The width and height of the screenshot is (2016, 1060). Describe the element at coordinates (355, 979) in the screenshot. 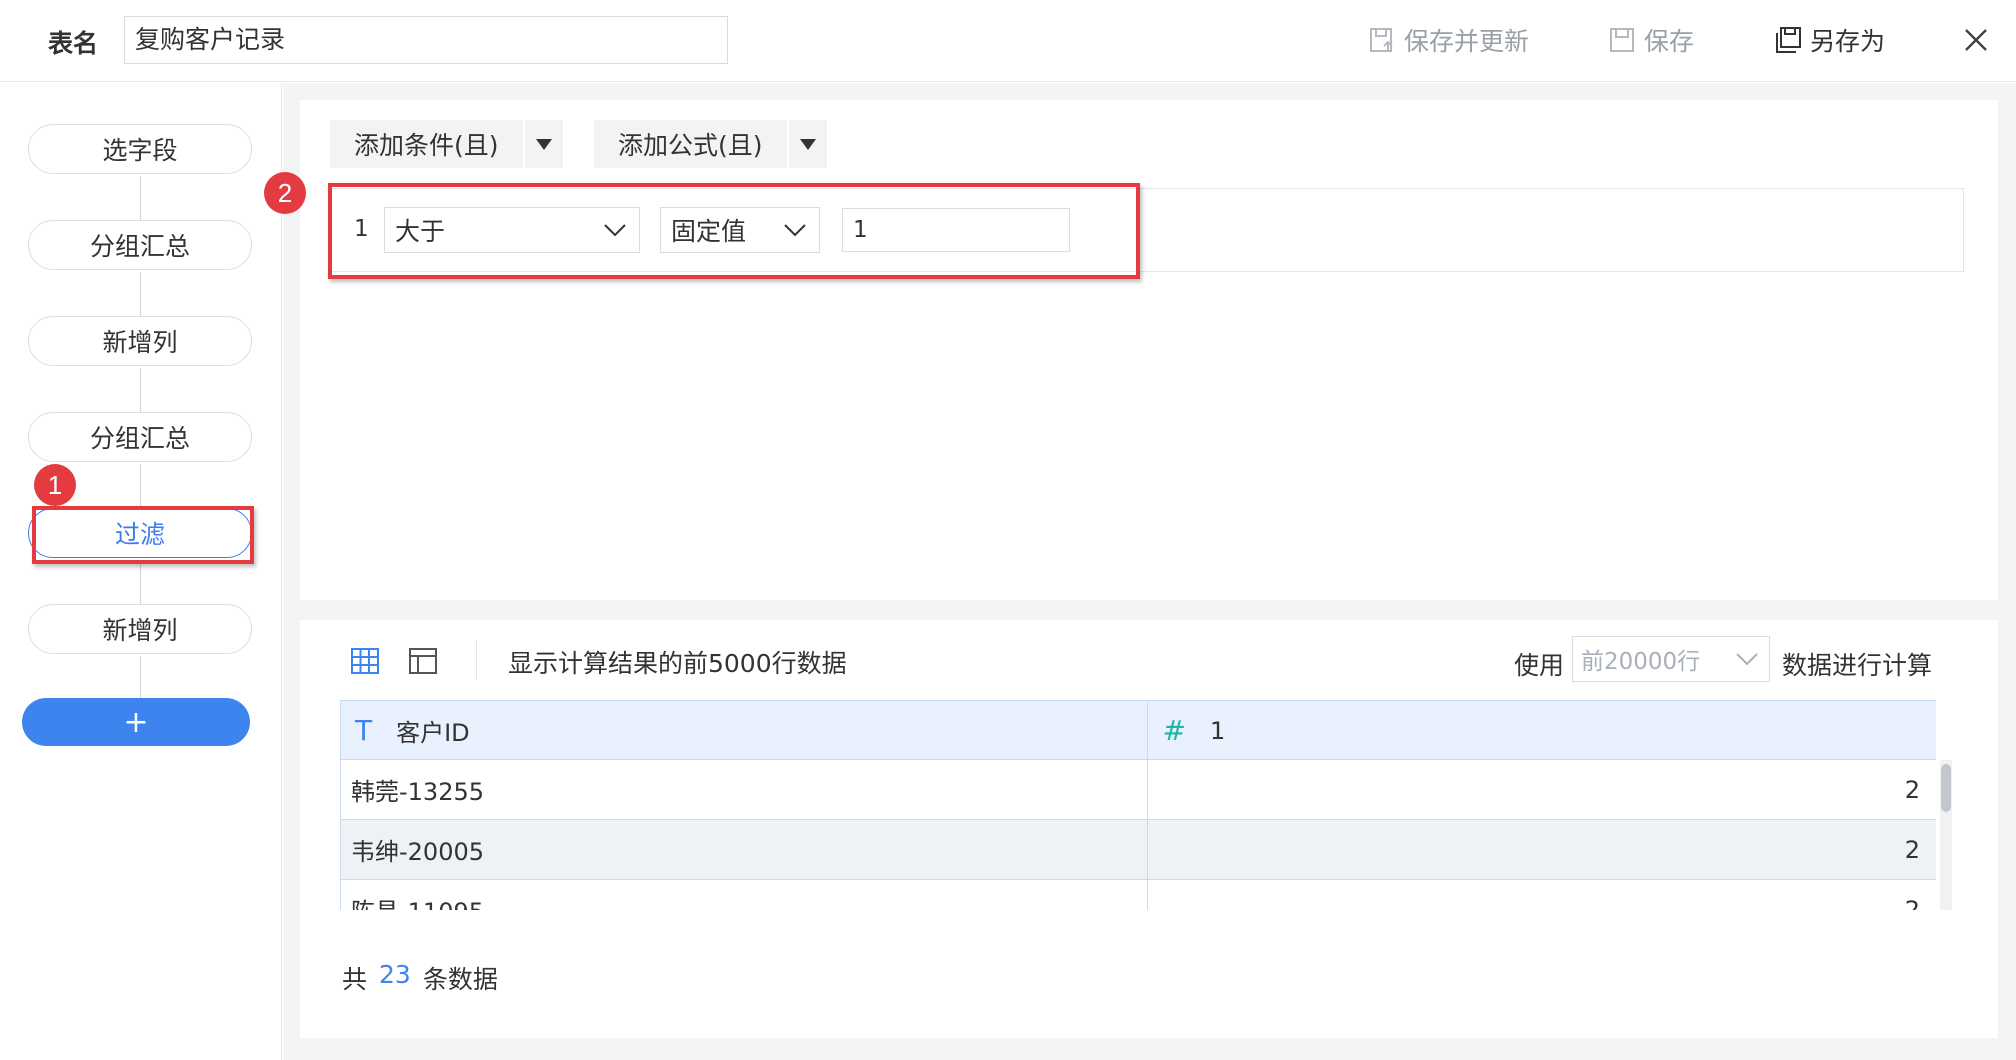

I see `total-prefix: 共` at that location.